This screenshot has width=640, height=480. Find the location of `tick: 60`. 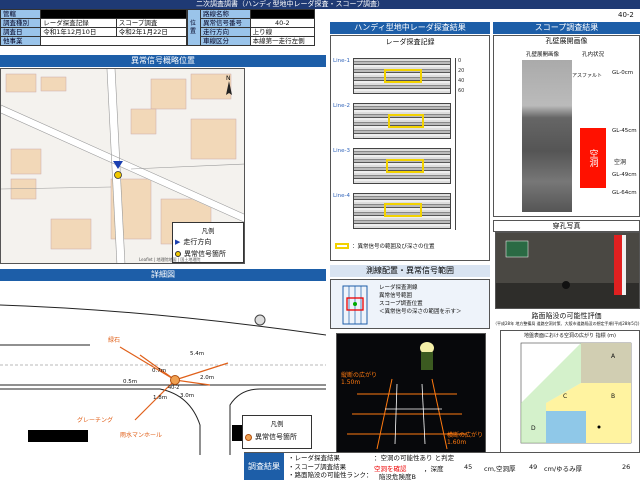

tick: 60 is located at coordinates (461, 91).